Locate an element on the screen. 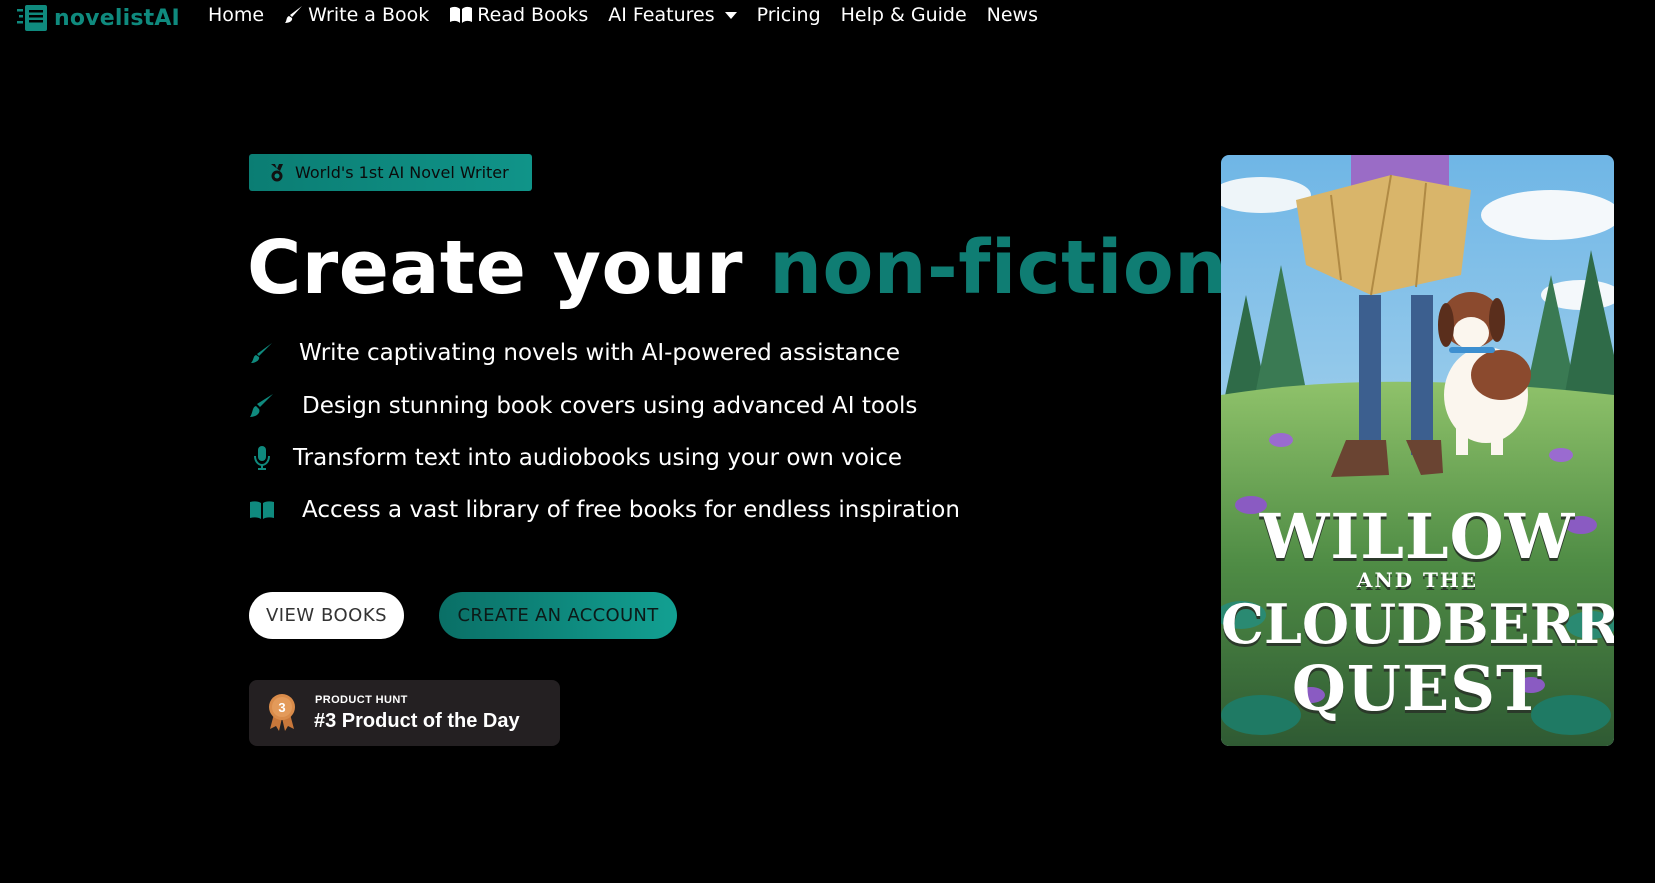  view-books-button: VIEW BOOKS is located at coordinates (326, 615).